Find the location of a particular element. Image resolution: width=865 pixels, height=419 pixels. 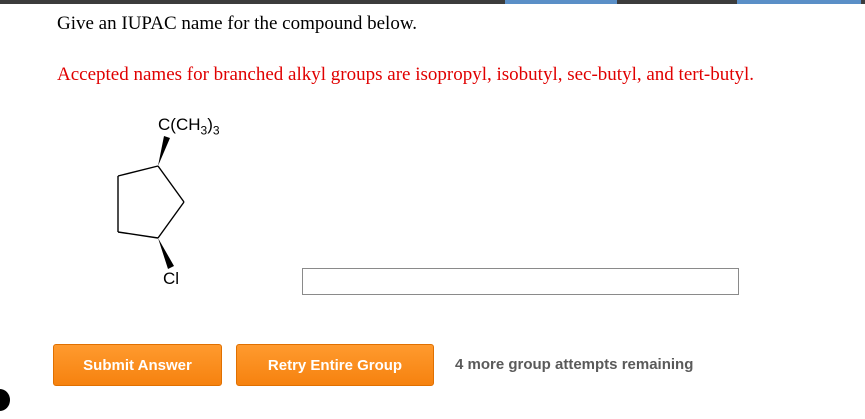

tert-butyl-label: C(CH3)3 is located at coordinates (189, 126).